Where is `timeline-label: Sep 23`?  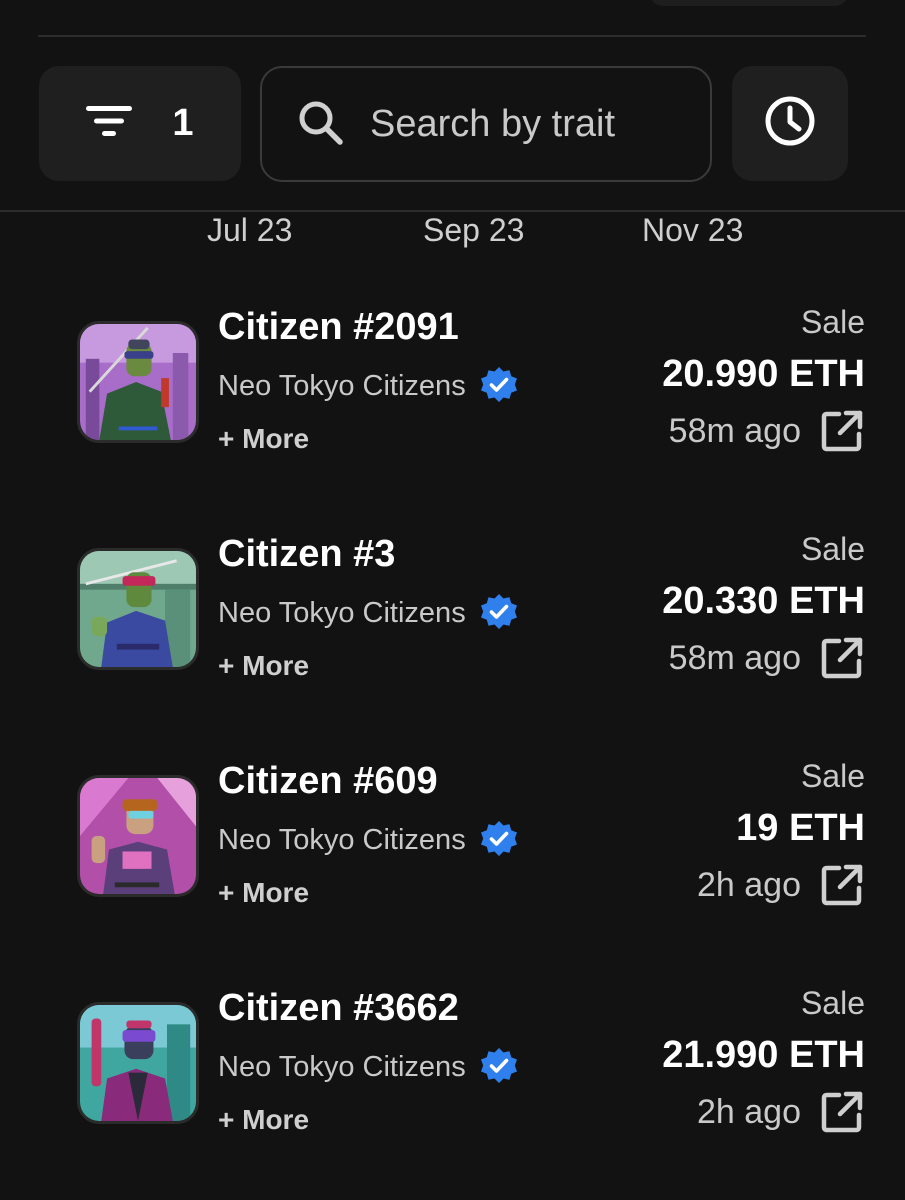 timeline-label: Sep 23 is located at coordinates (474, 230).